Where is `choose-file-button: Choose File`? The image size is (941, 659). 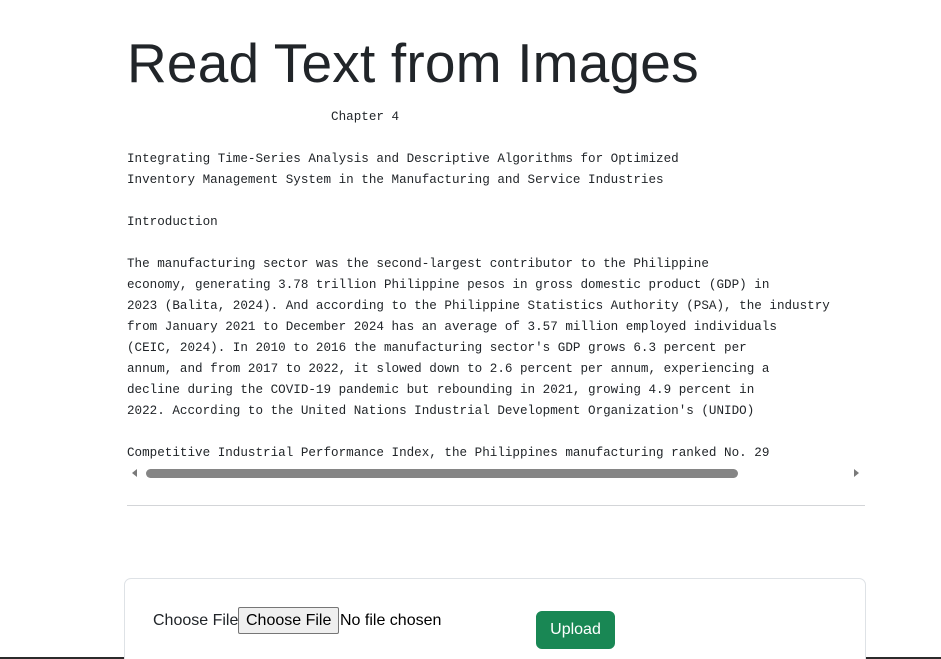 choose-file-button: Choose File is located at coordinates (289, 620).